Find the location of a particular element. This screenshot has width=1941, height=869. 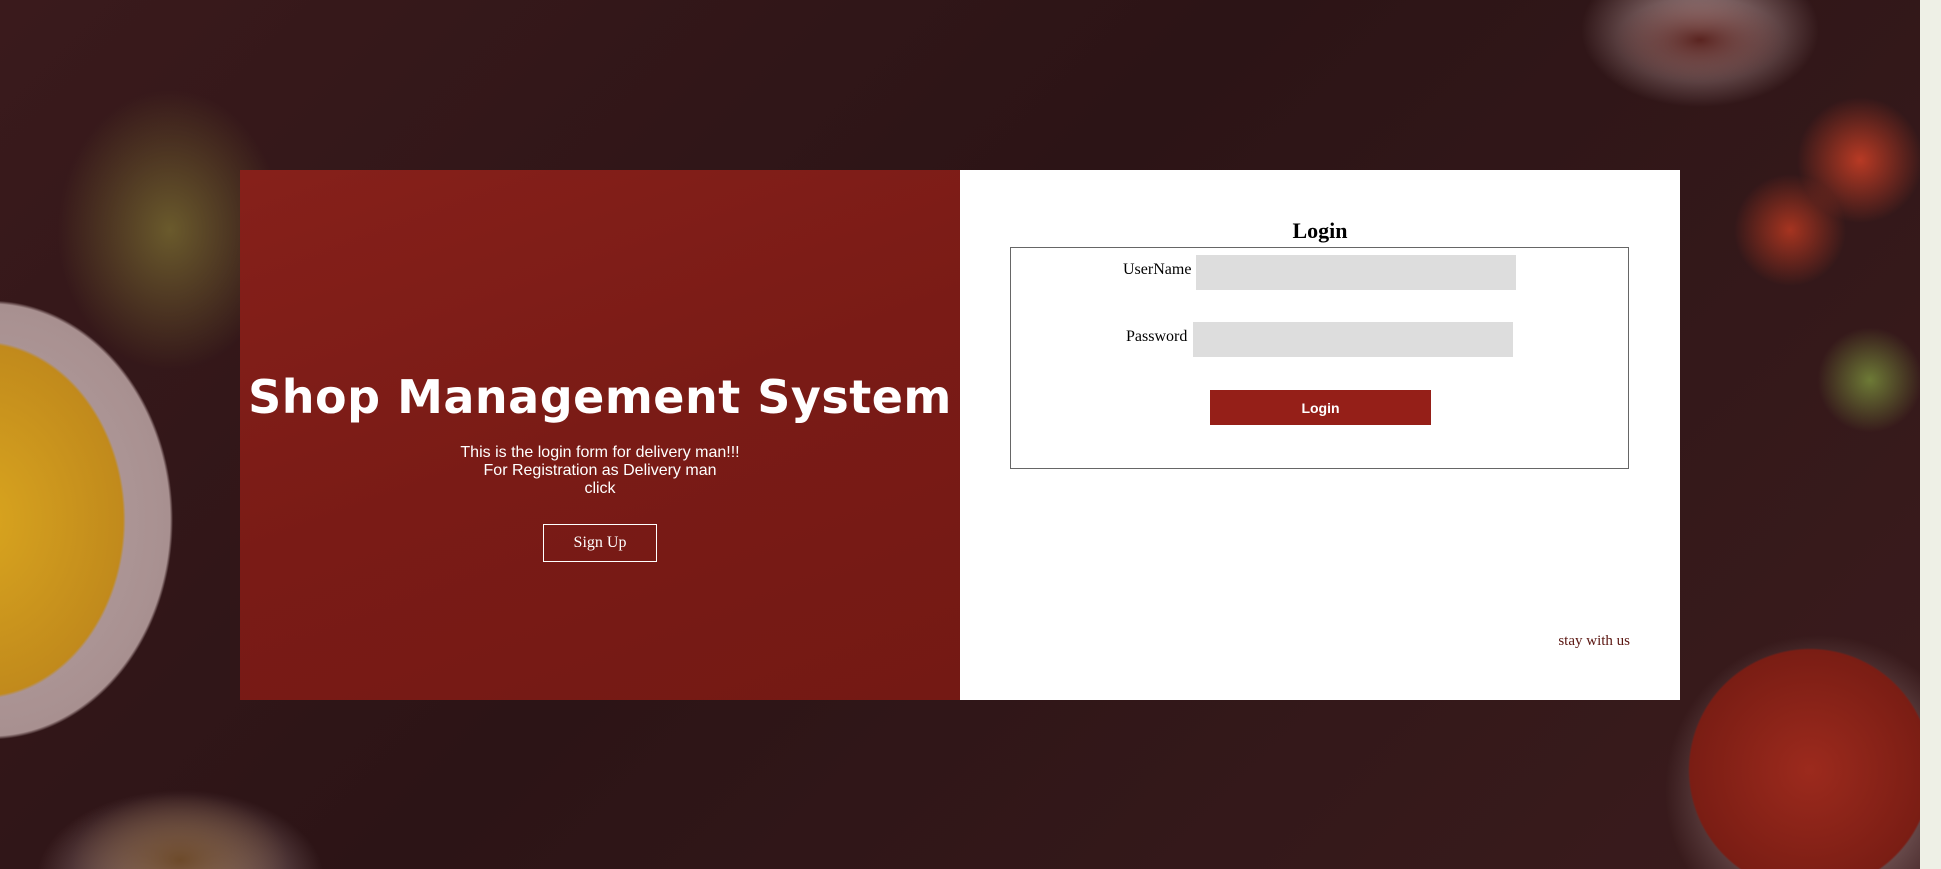

password-input is located at coordinates (1353, 339).